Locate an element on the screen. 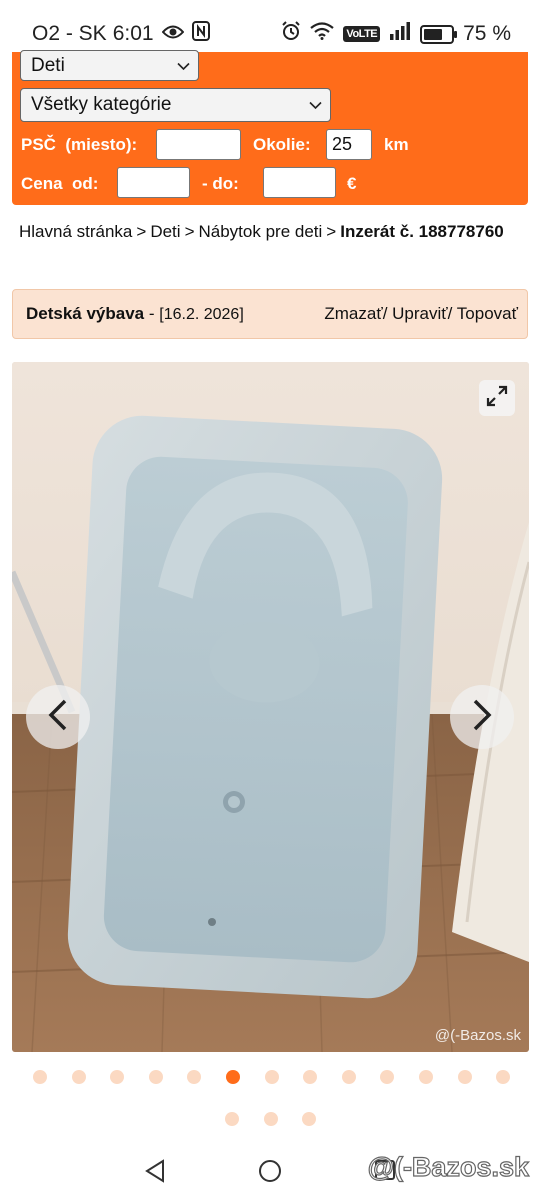 Image resolution: width=541 pixels, height=1200 pixels. next-image-button is located at coordinates (482, 717).